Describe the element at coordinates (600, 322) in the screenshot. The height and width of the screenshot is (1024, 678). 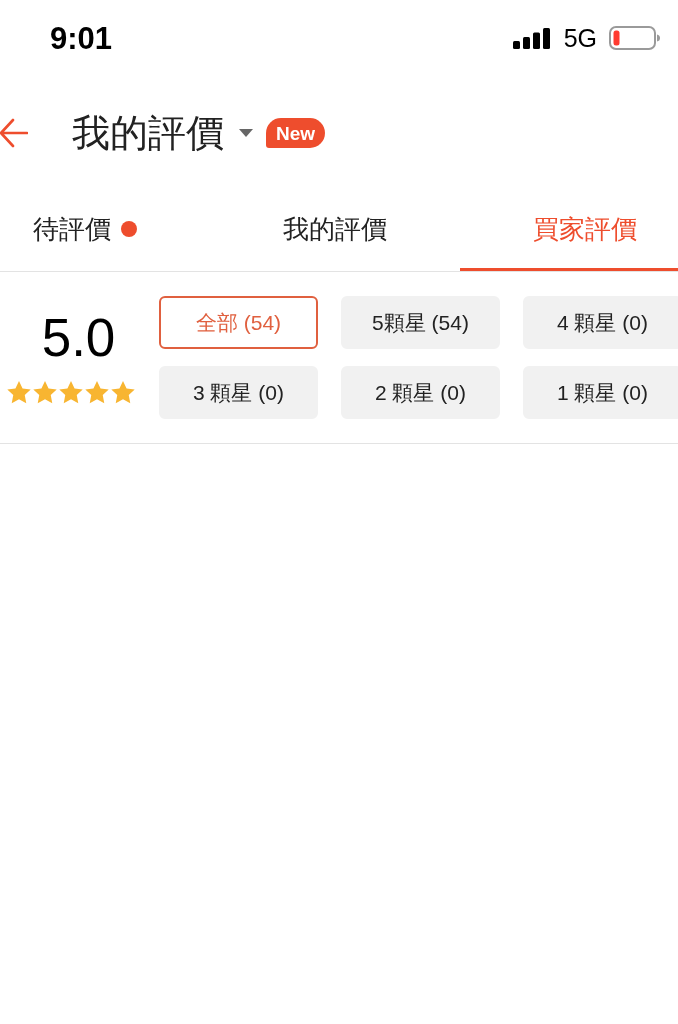
I see `filter-button: 4 顆星 (0)` at that location.